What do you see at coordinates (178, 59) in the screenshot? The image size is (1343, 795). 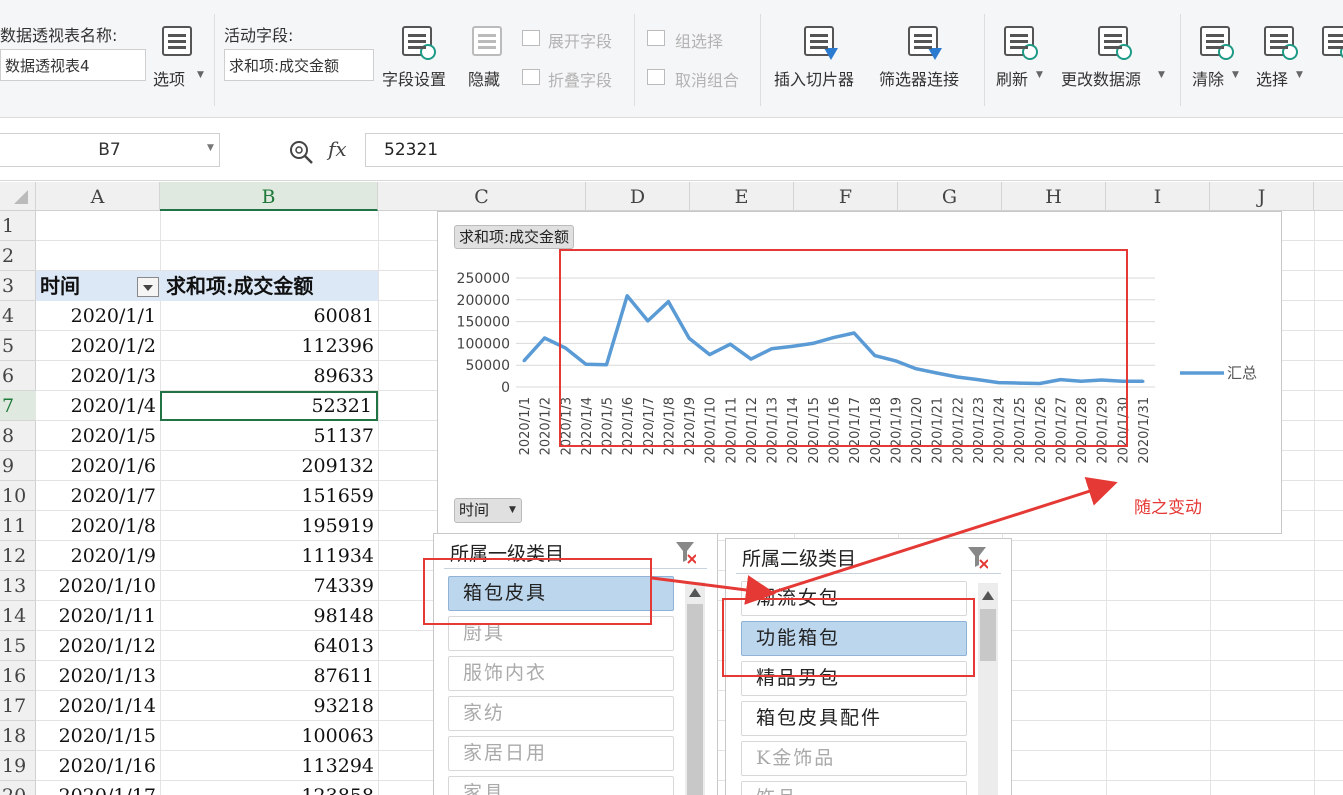 I see `options-button: 选项 ▼` at bounding box center [178, 59].